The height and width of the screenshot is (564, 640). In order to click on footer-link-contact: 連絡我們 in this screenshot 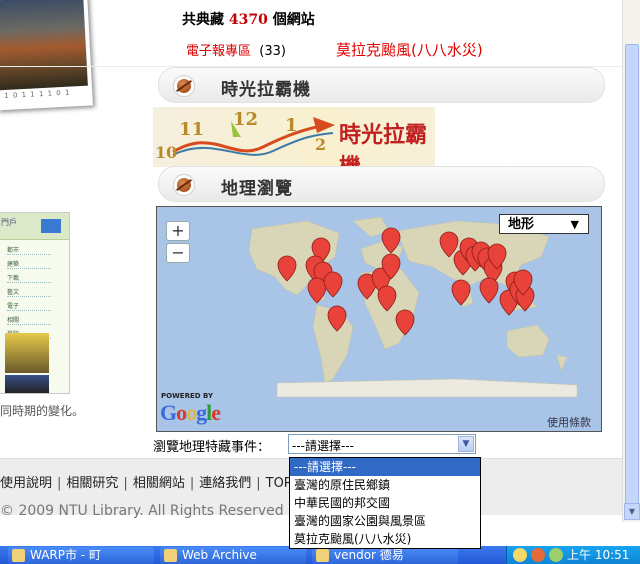, I will do `click(225, 483)`.